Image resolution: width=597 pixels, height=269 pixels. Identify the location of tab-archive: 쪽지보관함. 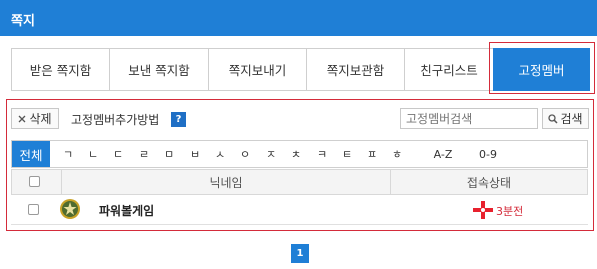
(355, 69).